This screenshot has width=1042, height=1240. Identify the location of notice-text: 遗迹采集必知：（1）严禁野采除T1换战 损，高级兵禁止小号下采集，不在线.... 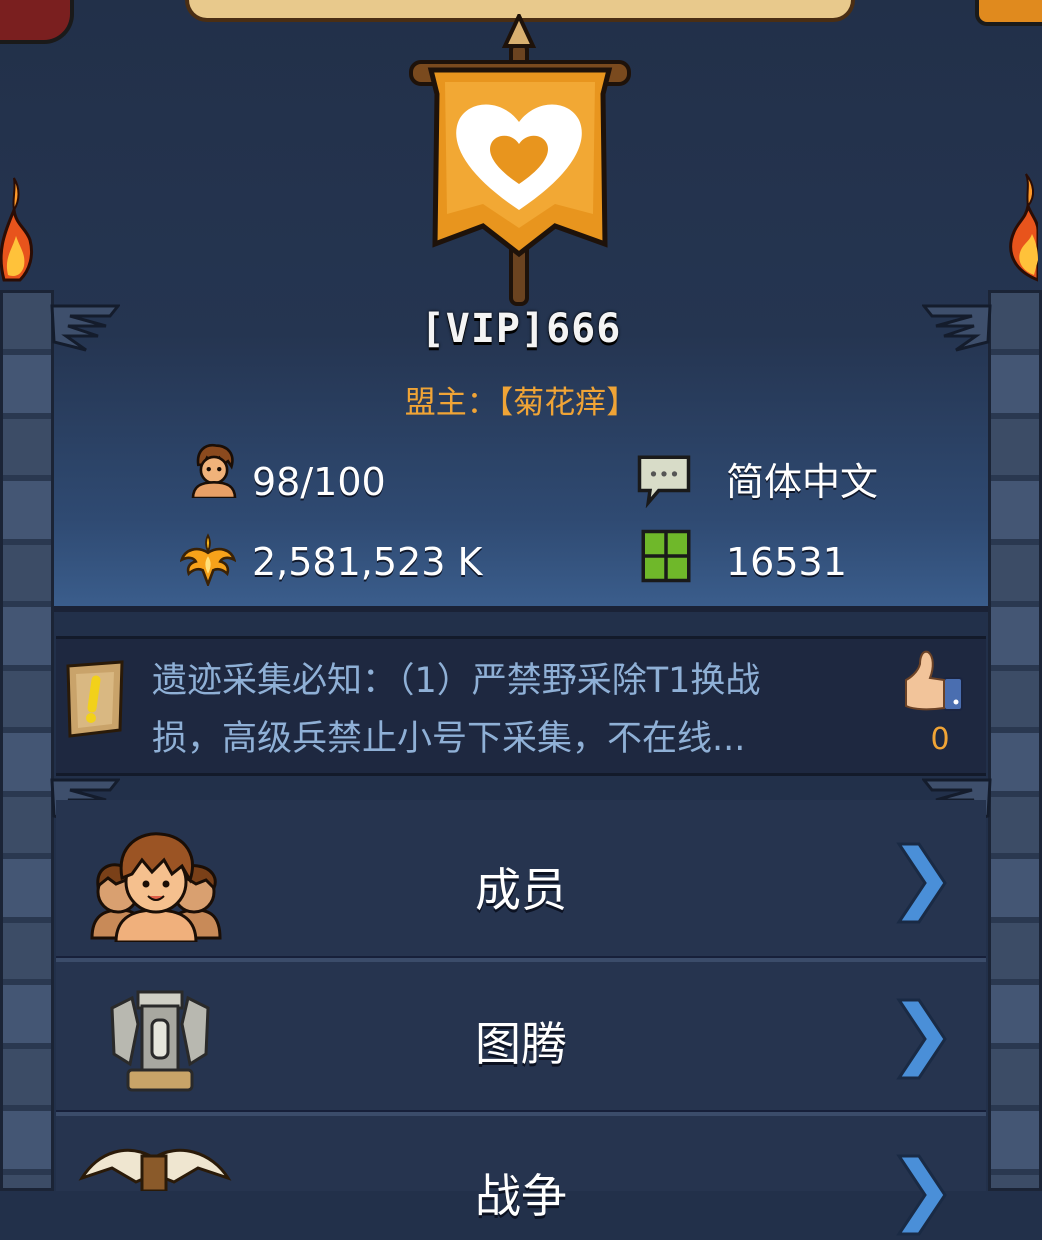
(522, 710).